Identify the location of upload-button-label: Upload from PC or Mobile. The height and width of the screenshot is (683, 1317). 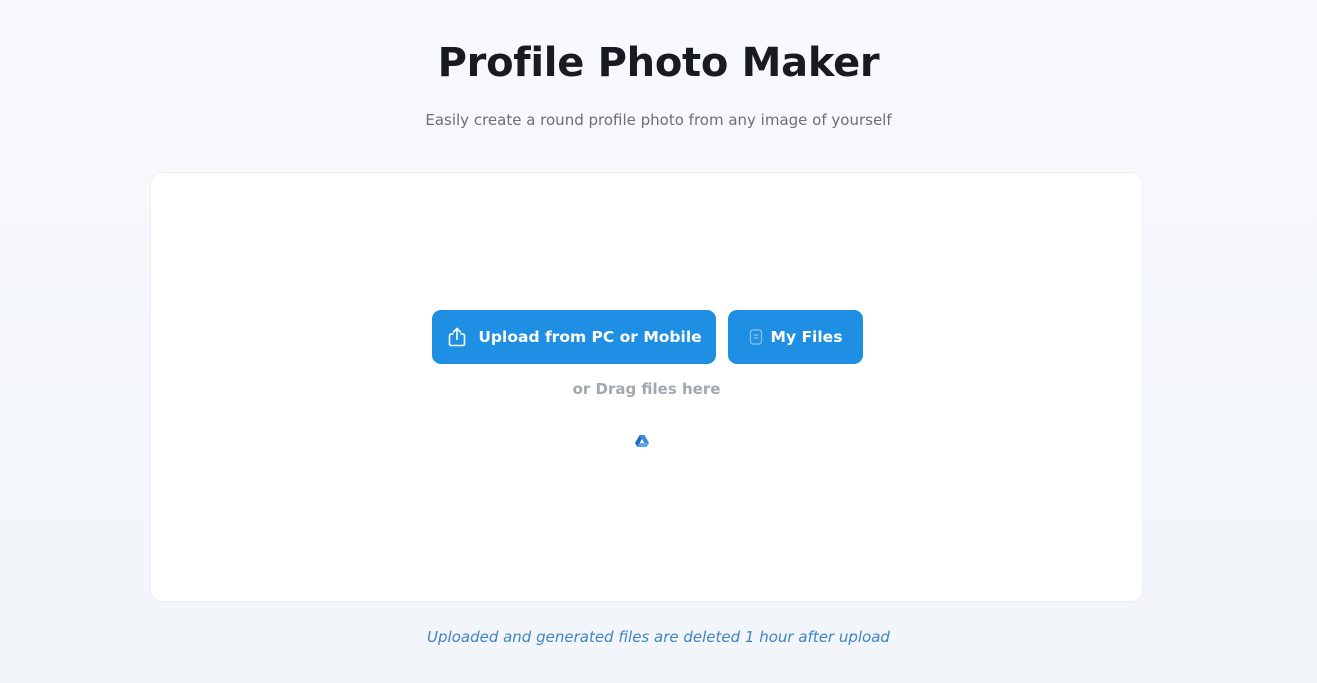
(590, 337).